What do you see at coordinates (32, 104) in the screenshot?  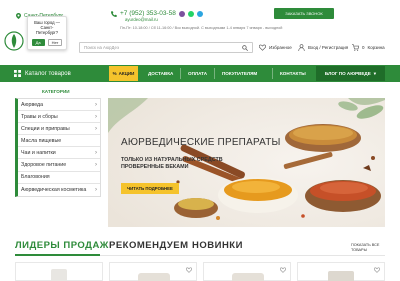 I see `sidebar-item-label: Аюрведа` at bounding box center [32, 104].